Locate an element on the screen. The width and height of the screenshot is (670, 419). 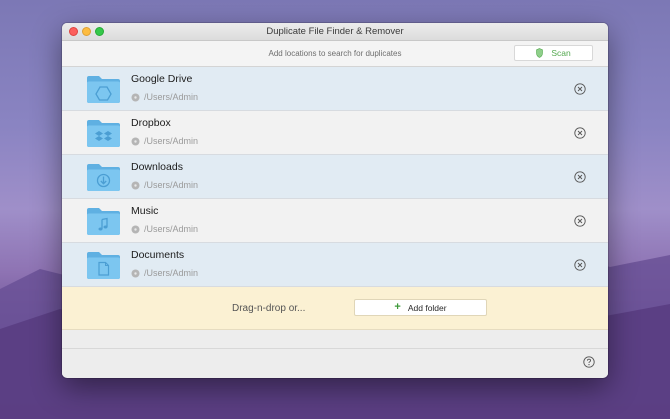
scan-button-label: Scan is located at coordinates (561, 53).